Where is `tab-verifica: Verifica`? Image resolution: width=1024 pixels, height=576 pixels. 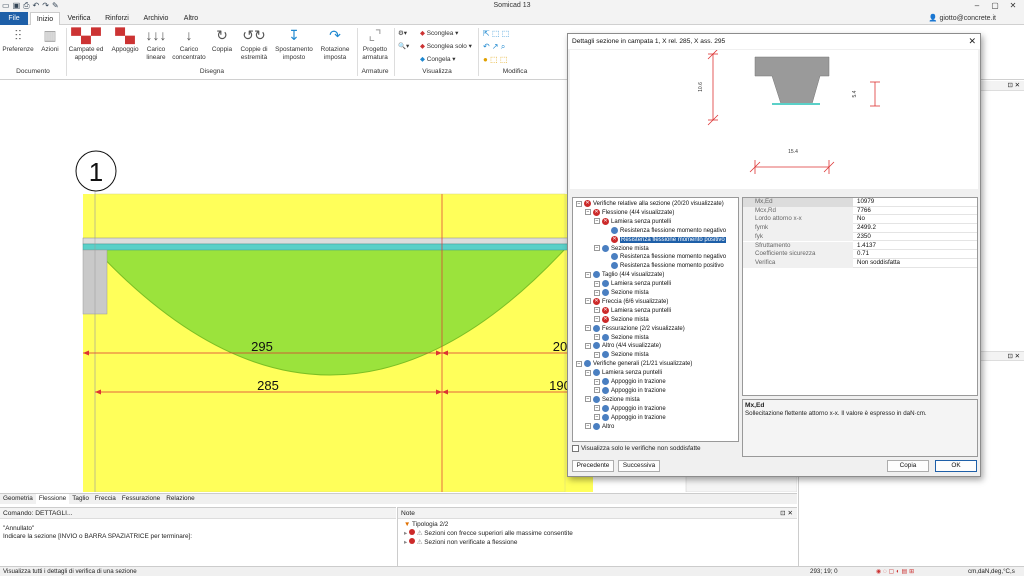 tab-verifica: Verifica is located at coordinates (79, 18).